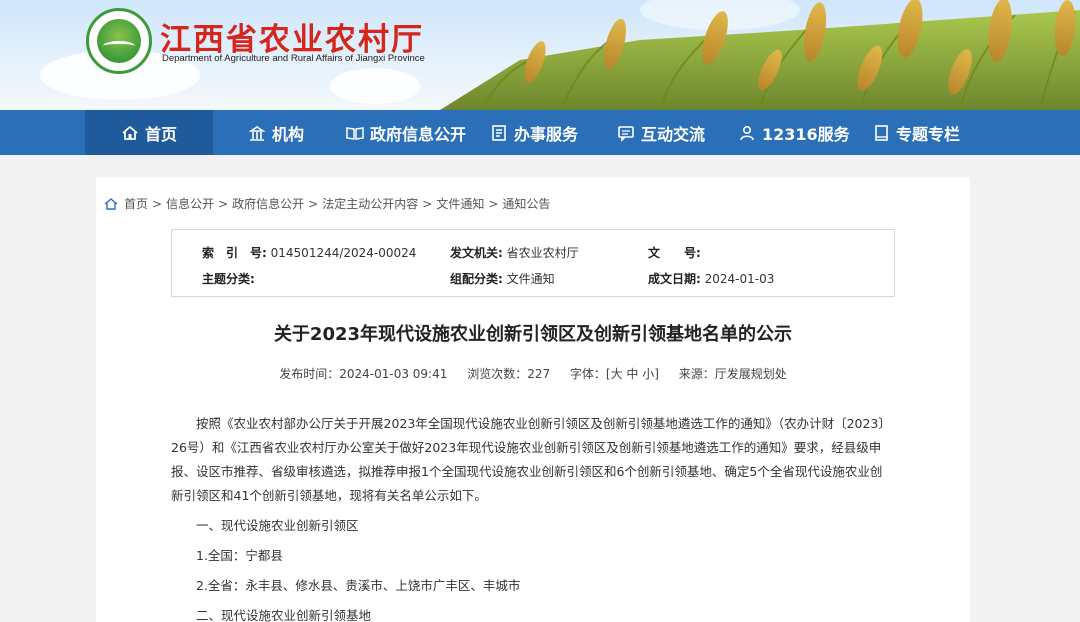 The image size is (1080, 622). I want to click on font-size-selector: 字体：[大 中 小], so click(614, 374).